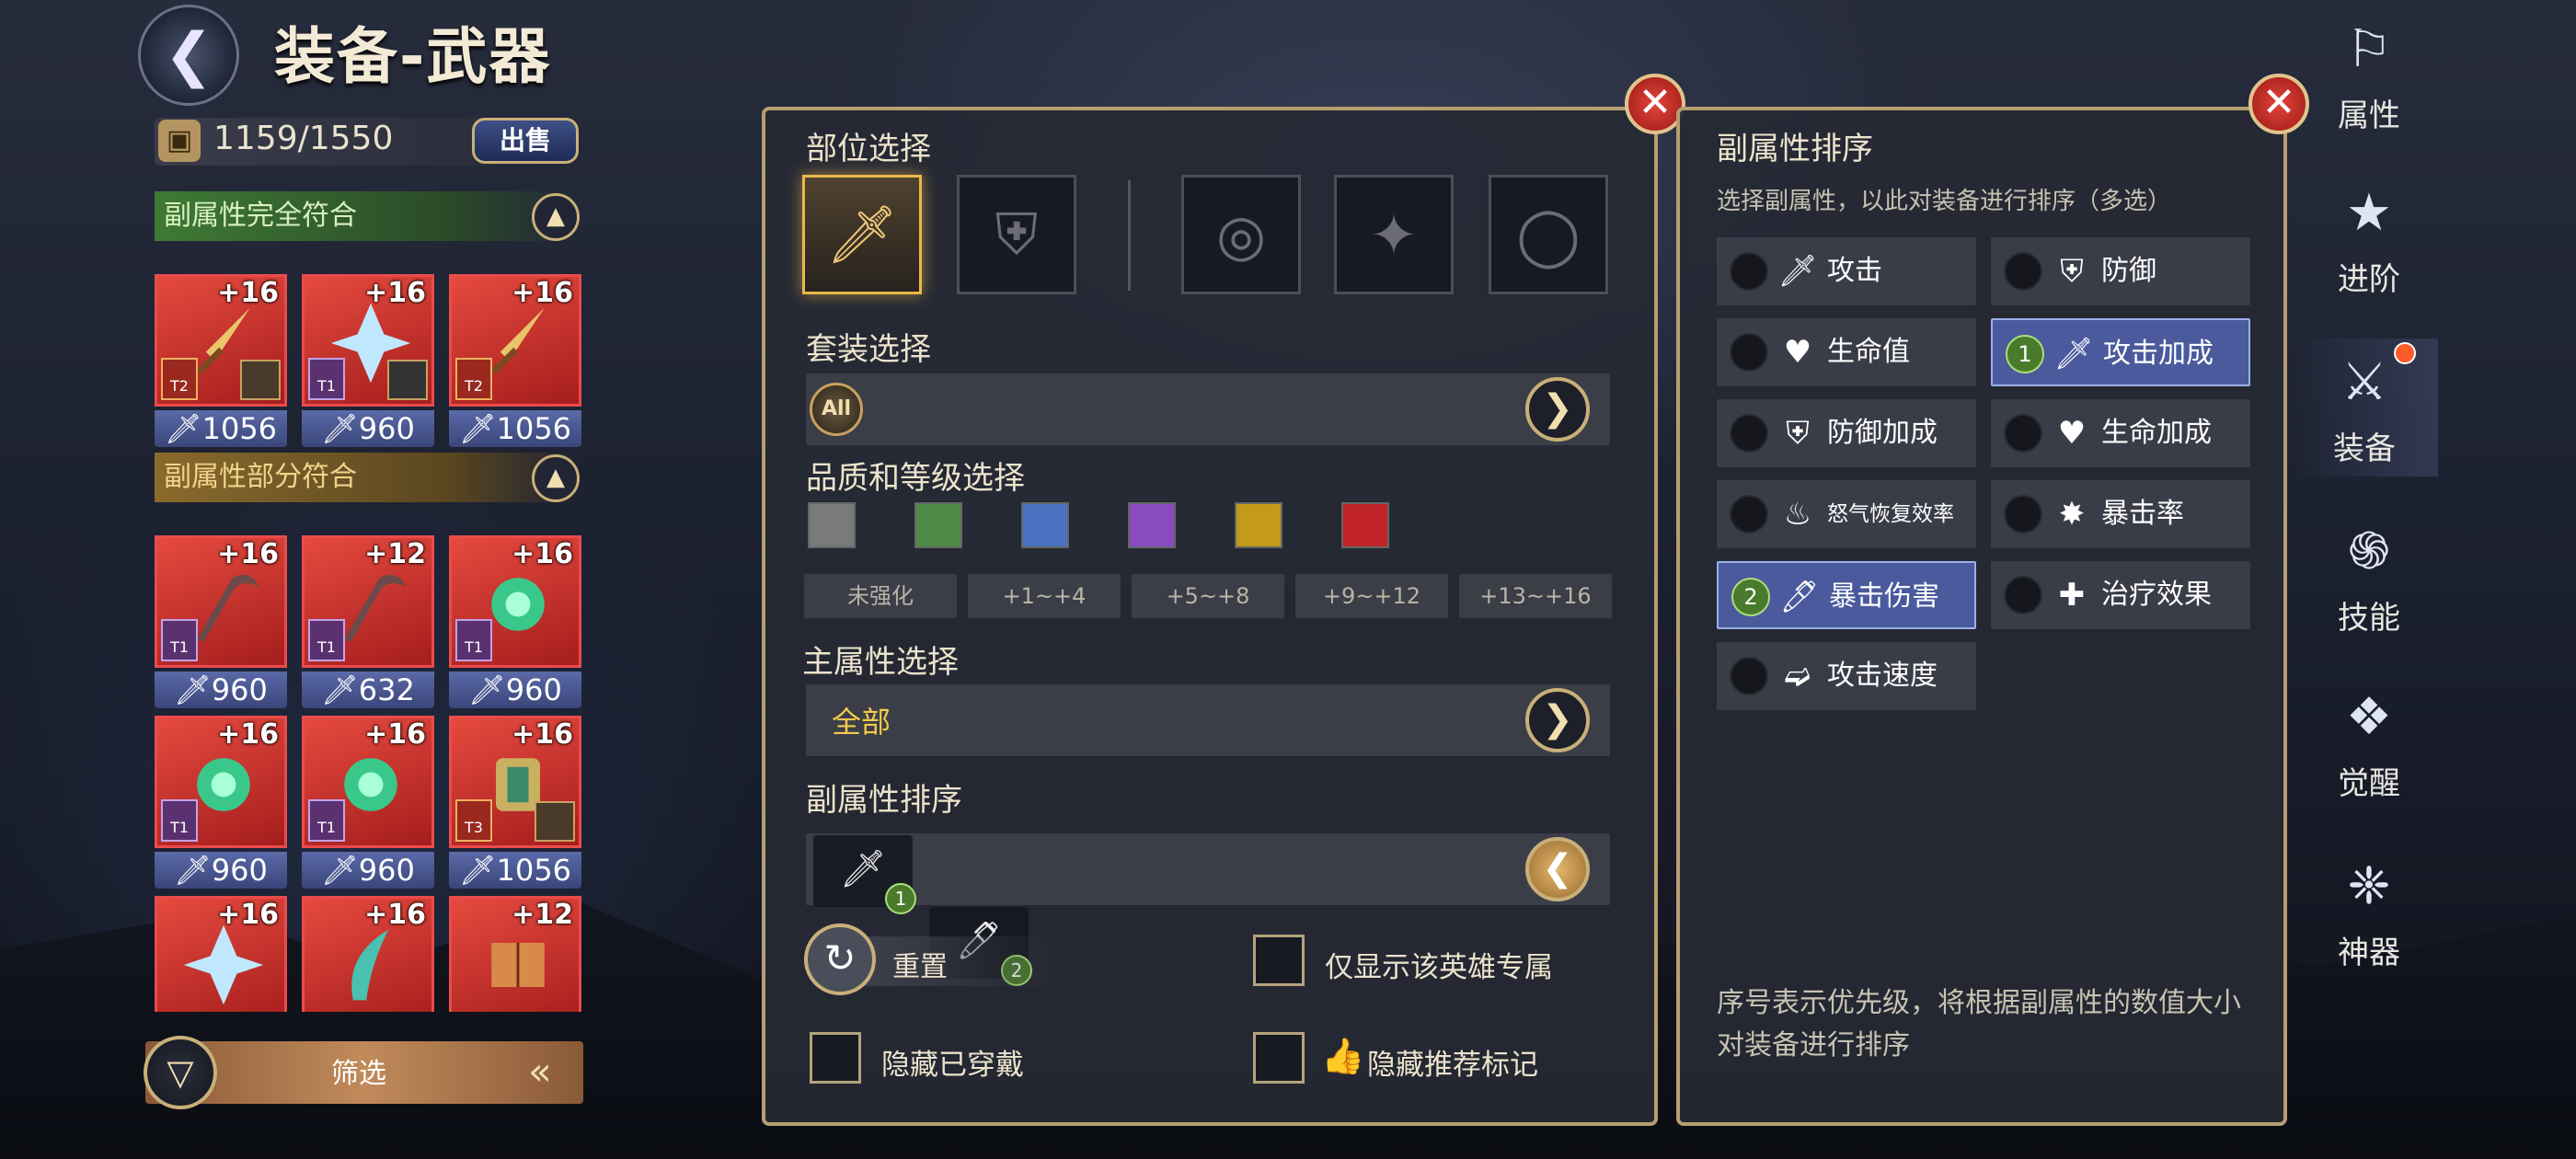 This screenshot has width=2576, height=1159. Describe the element at coordinates (1846, 352) in the screenshot. I see `attr-hp: ♥ 生命值` at that location.